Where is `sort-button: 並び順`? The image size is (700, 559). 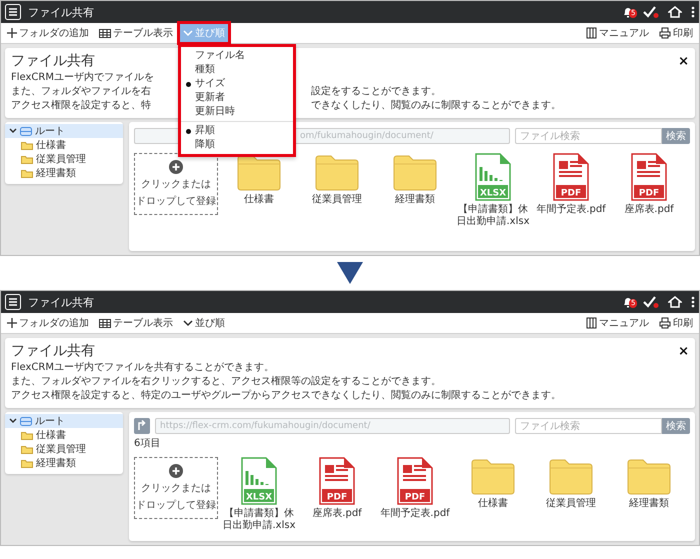 sort-button: 並び順 is located at coordinates (204, 323).